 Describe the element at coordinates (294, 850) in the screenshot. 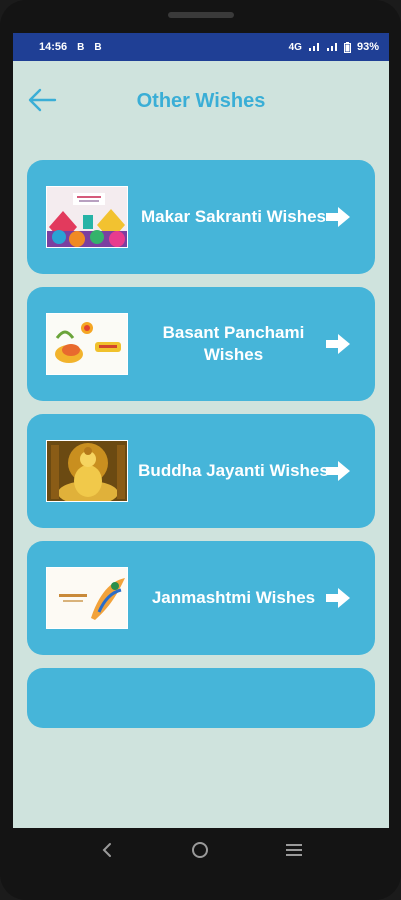

I see `nav-recents-icon` at that location.